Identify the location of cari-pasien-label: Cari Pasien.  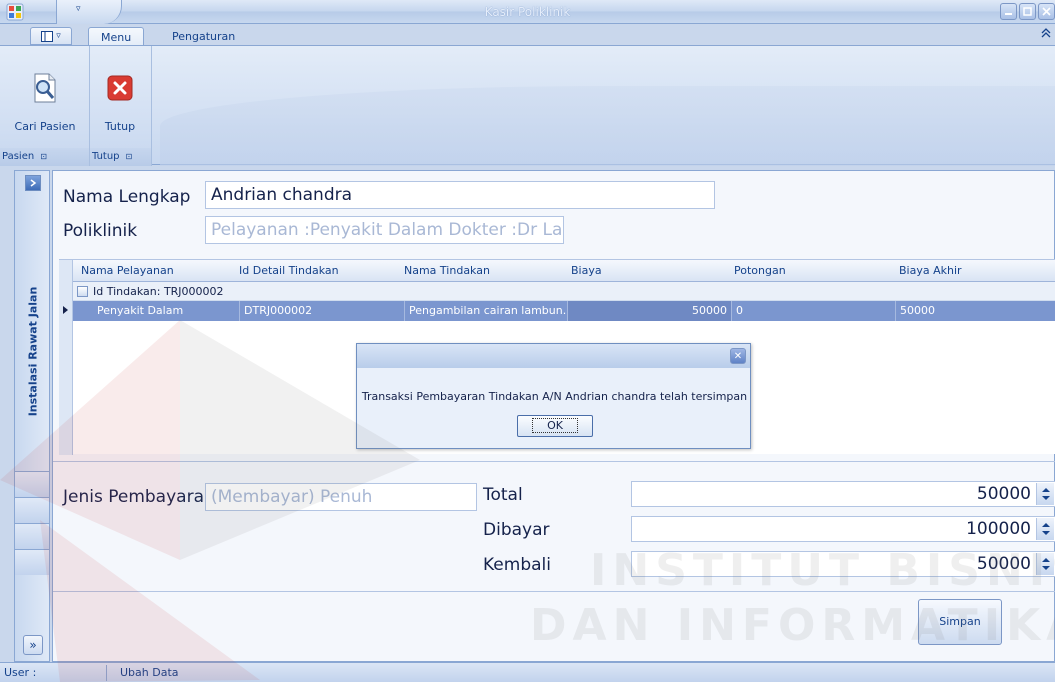
(45, 126).